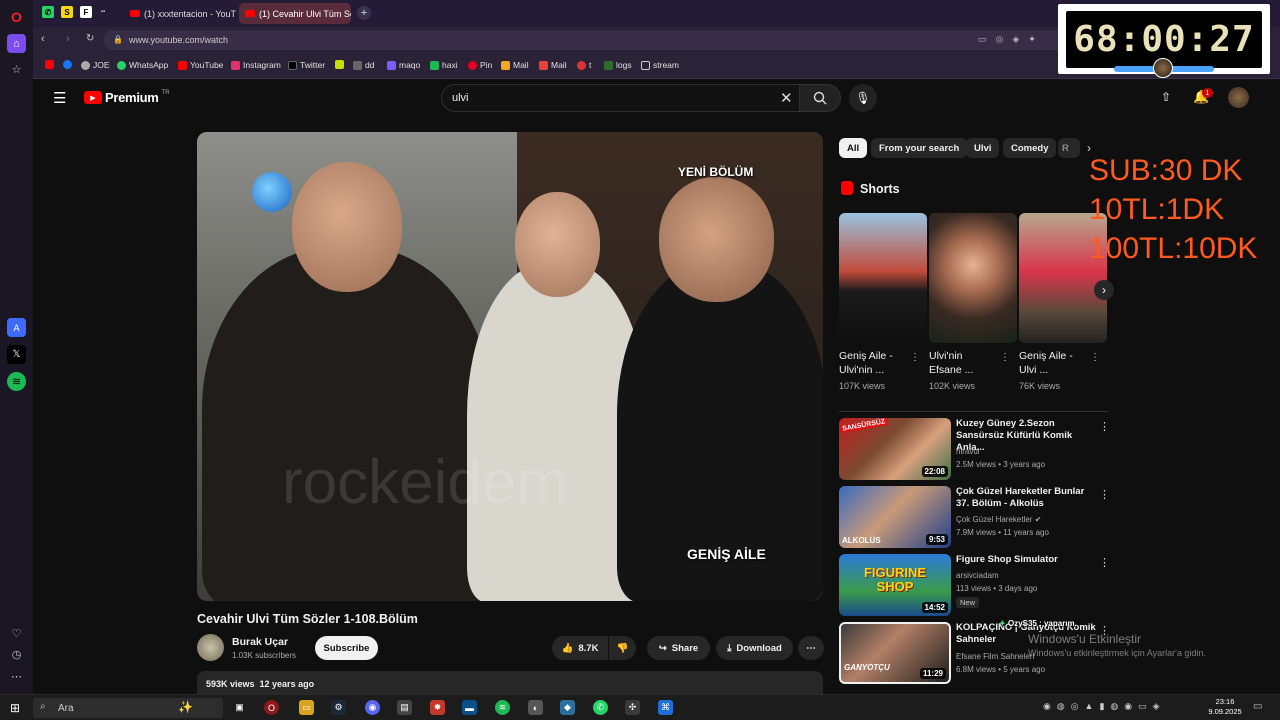  I want to click on search-input: ulvi ✕, so click(620, 98).